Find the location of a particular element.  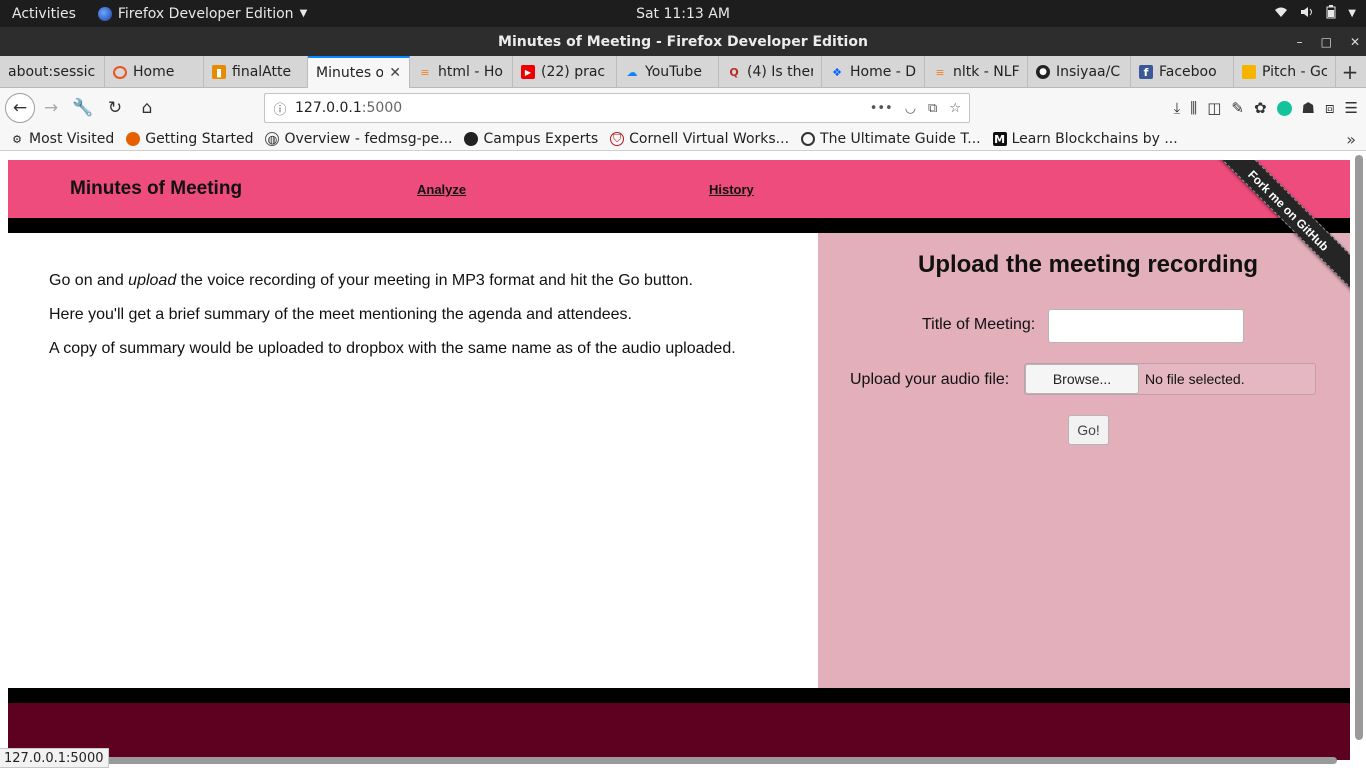

download-cloud-icon: ☁ is located at coordinates (632, 72).